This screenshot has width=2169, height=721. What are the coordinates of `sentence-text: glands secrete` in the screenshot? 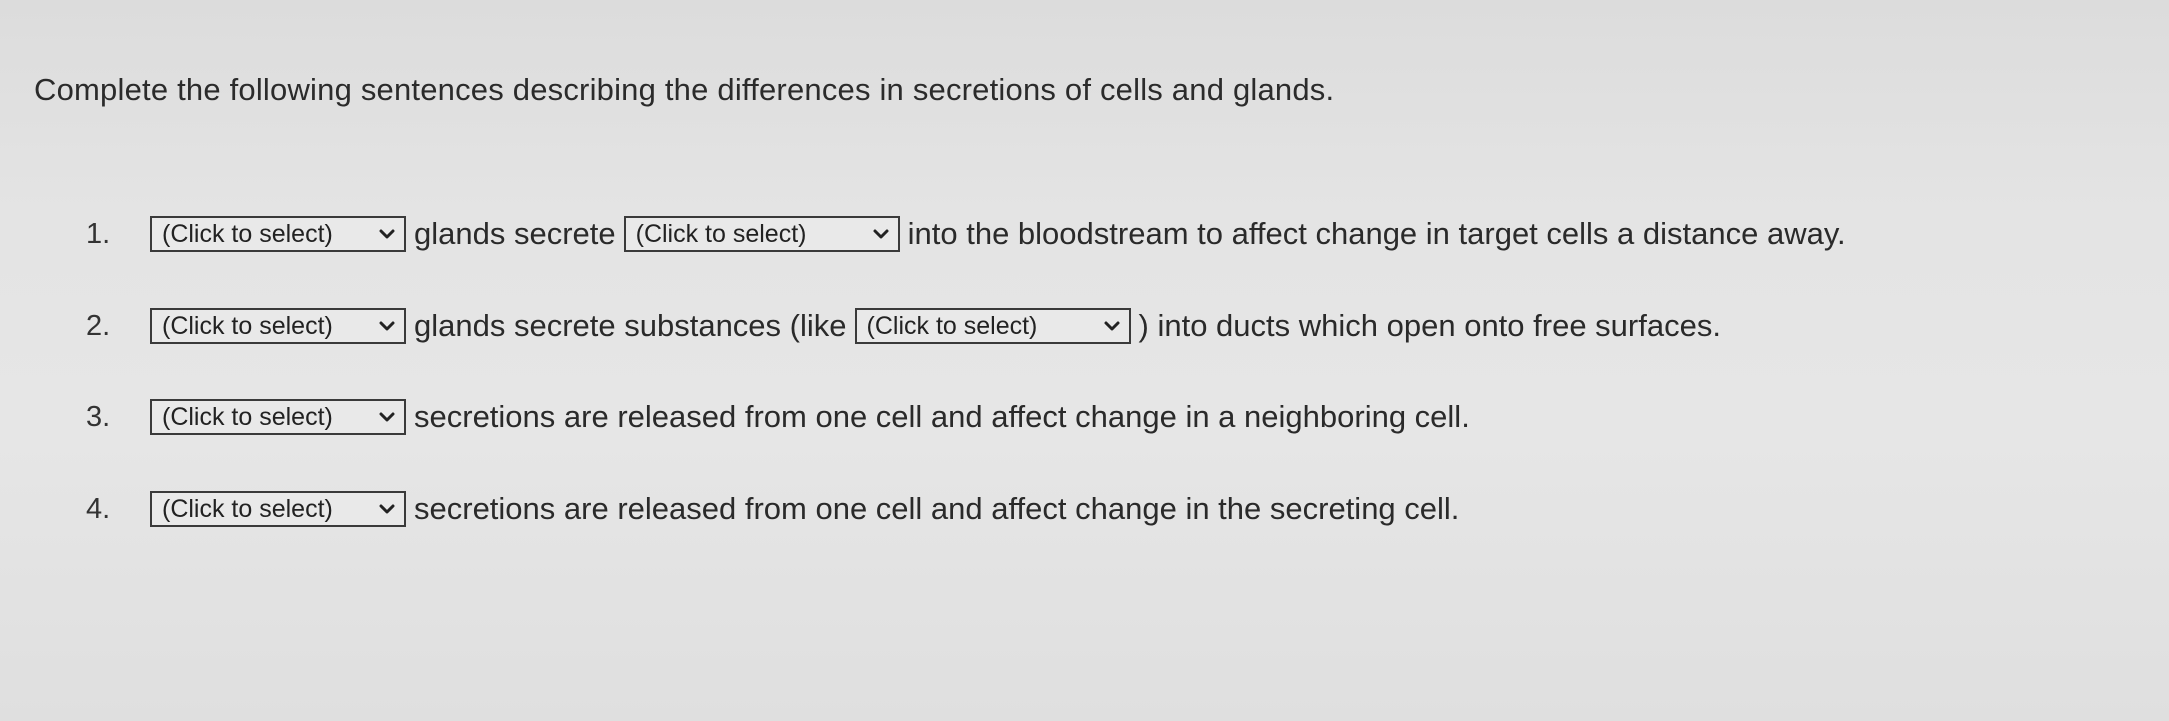 It's located at (515, 233).